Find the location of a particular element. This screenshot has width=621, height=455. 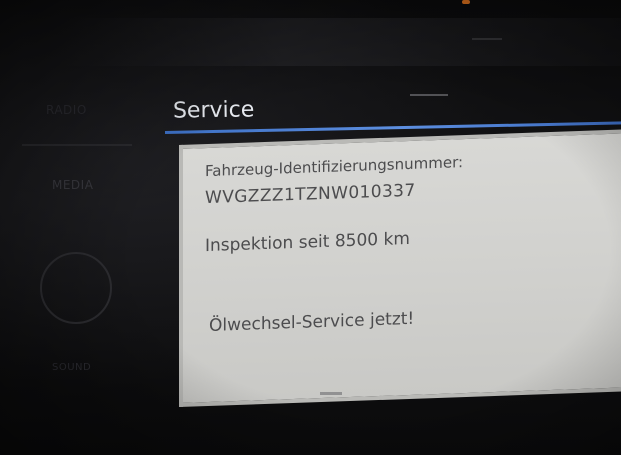

vin-value: WVGZZZ1TZNW010337 is located at coordinates (310, 194).